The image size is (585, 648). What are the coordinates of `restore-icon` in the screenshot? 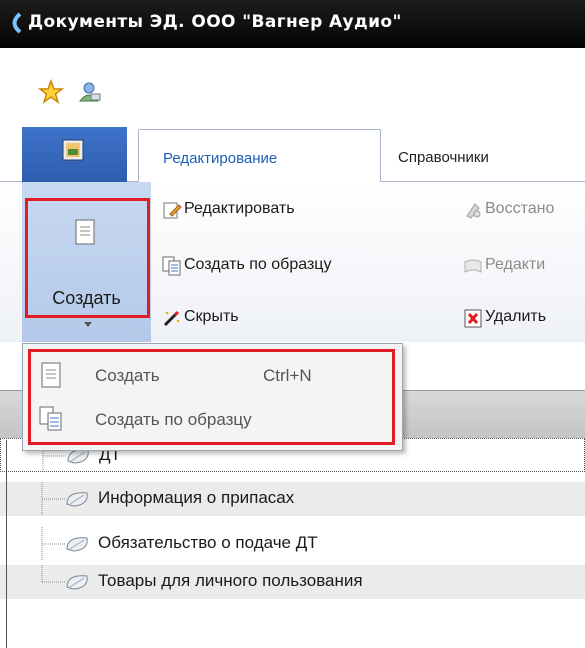 It's located at (473, 211).